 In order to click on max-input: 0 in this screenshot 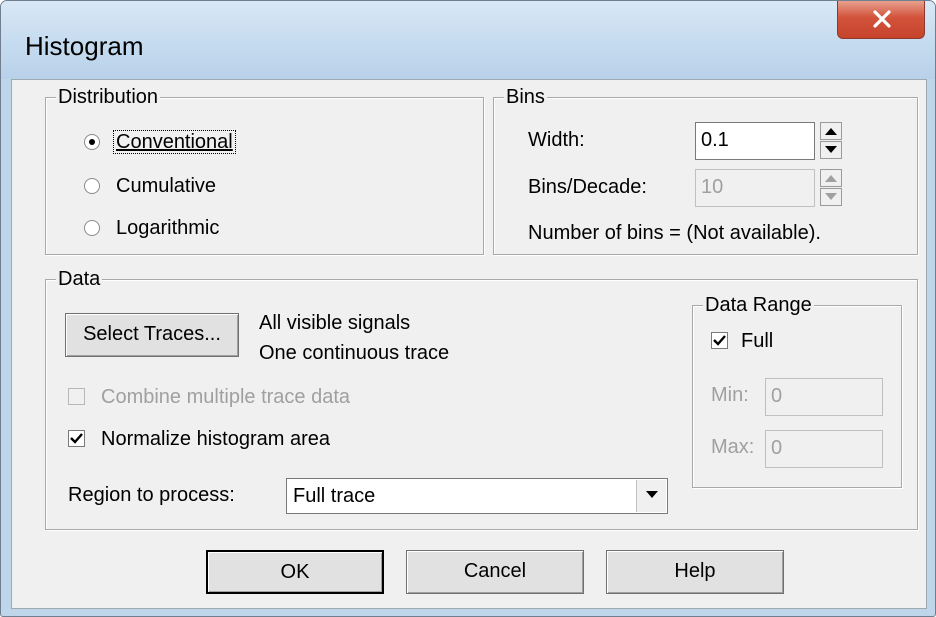, I will do `click(824, 449)`.